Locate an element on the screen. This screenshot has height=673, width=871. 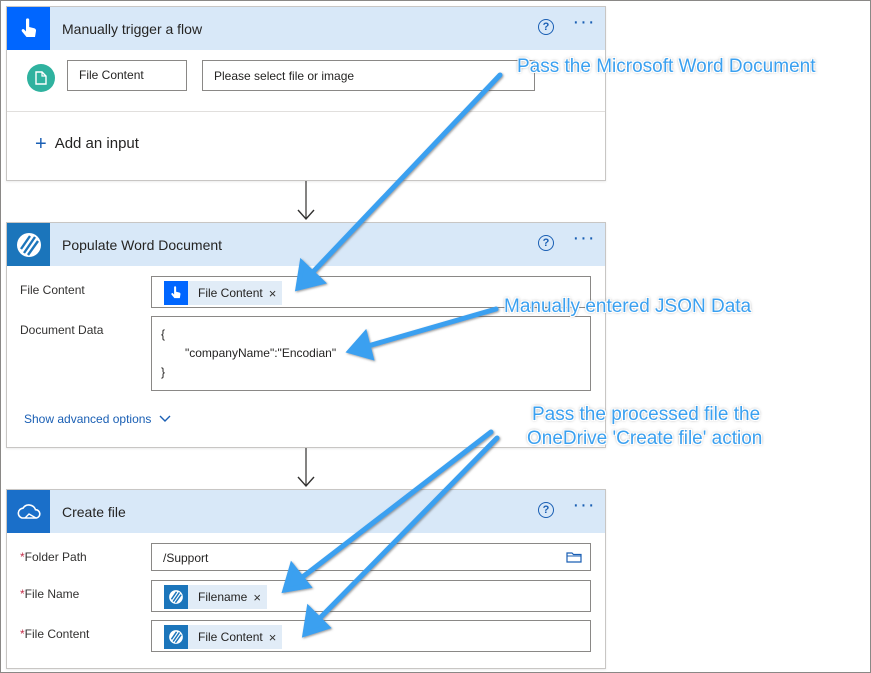
divider is located at coordinates (306, 111).